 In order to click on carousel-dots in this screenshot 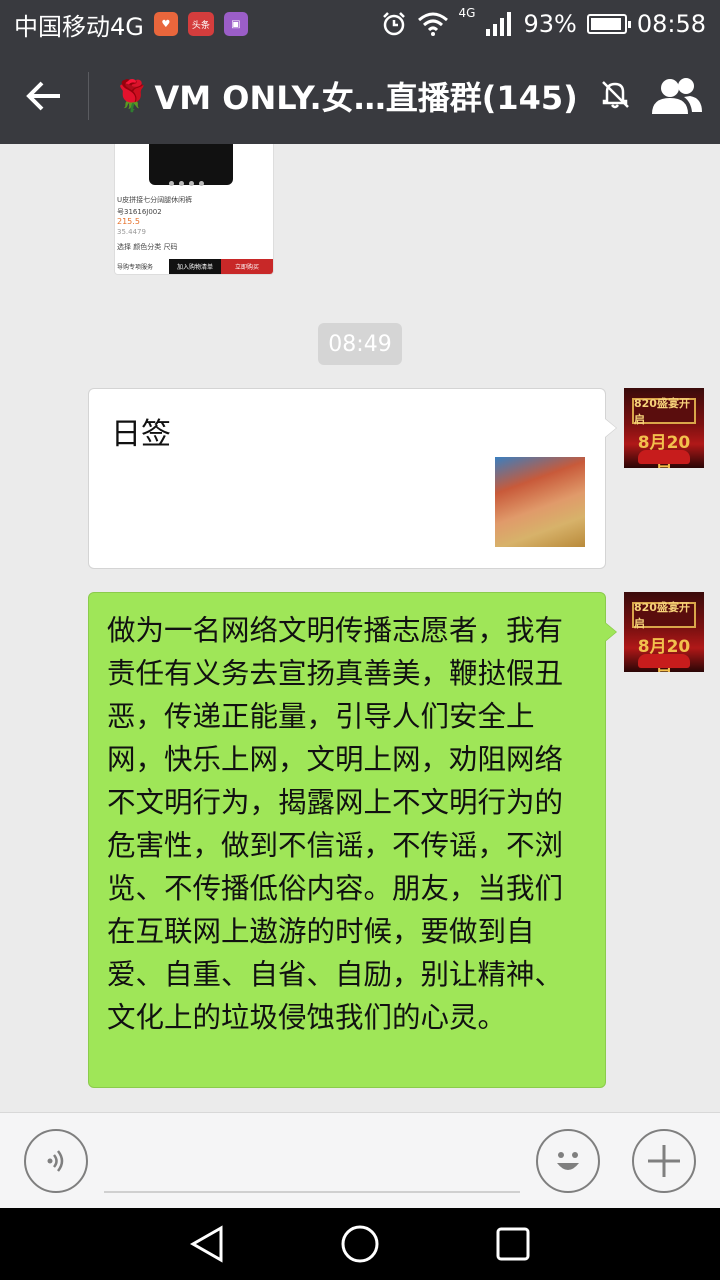, I will do `click(186, 183)`.